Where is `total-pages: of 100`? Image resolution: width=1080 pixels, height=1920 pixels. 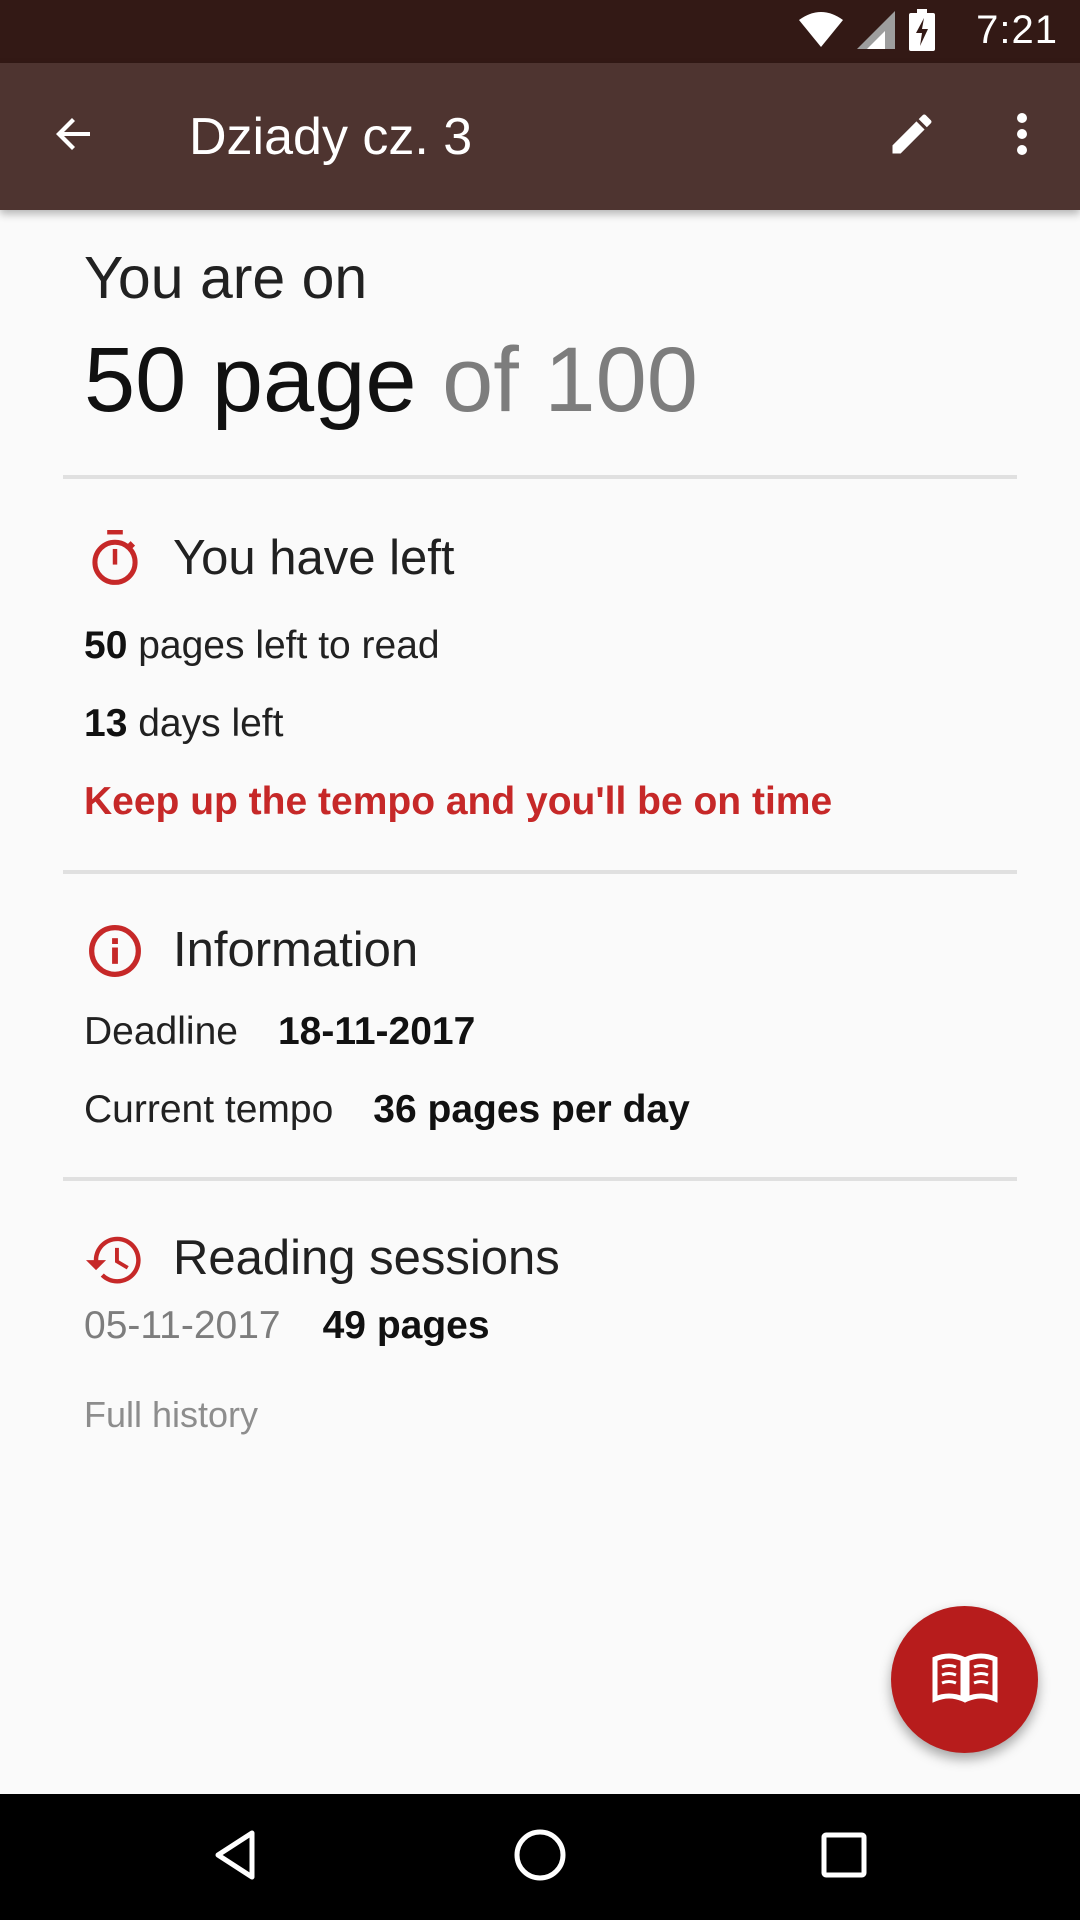 total-pages: of 100 is located at coordinates (570, 380).